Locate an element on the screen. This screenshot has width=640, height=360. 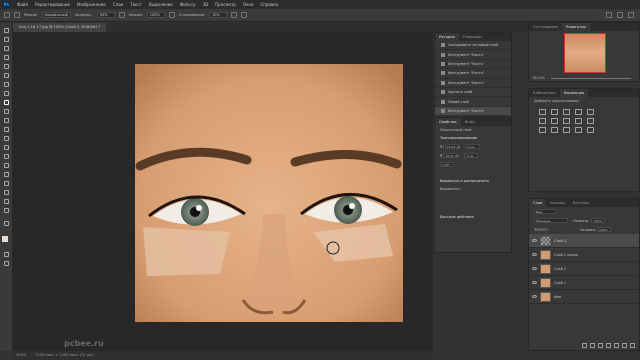
tab-histogram: Гистограмма is located at coordinates (545, 27).